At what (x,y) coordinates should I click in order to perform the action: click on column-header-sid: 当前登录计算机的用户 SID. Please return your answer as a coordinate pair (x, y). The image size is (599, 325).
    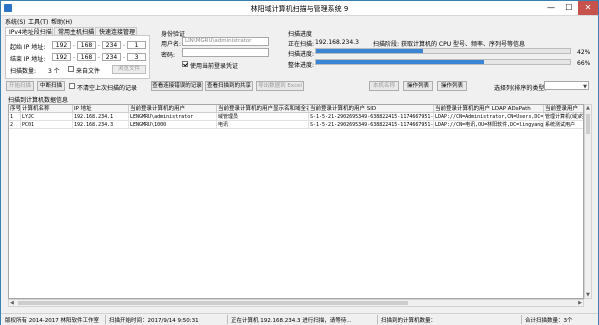
    Looking at the image, I should click on (371, 109).